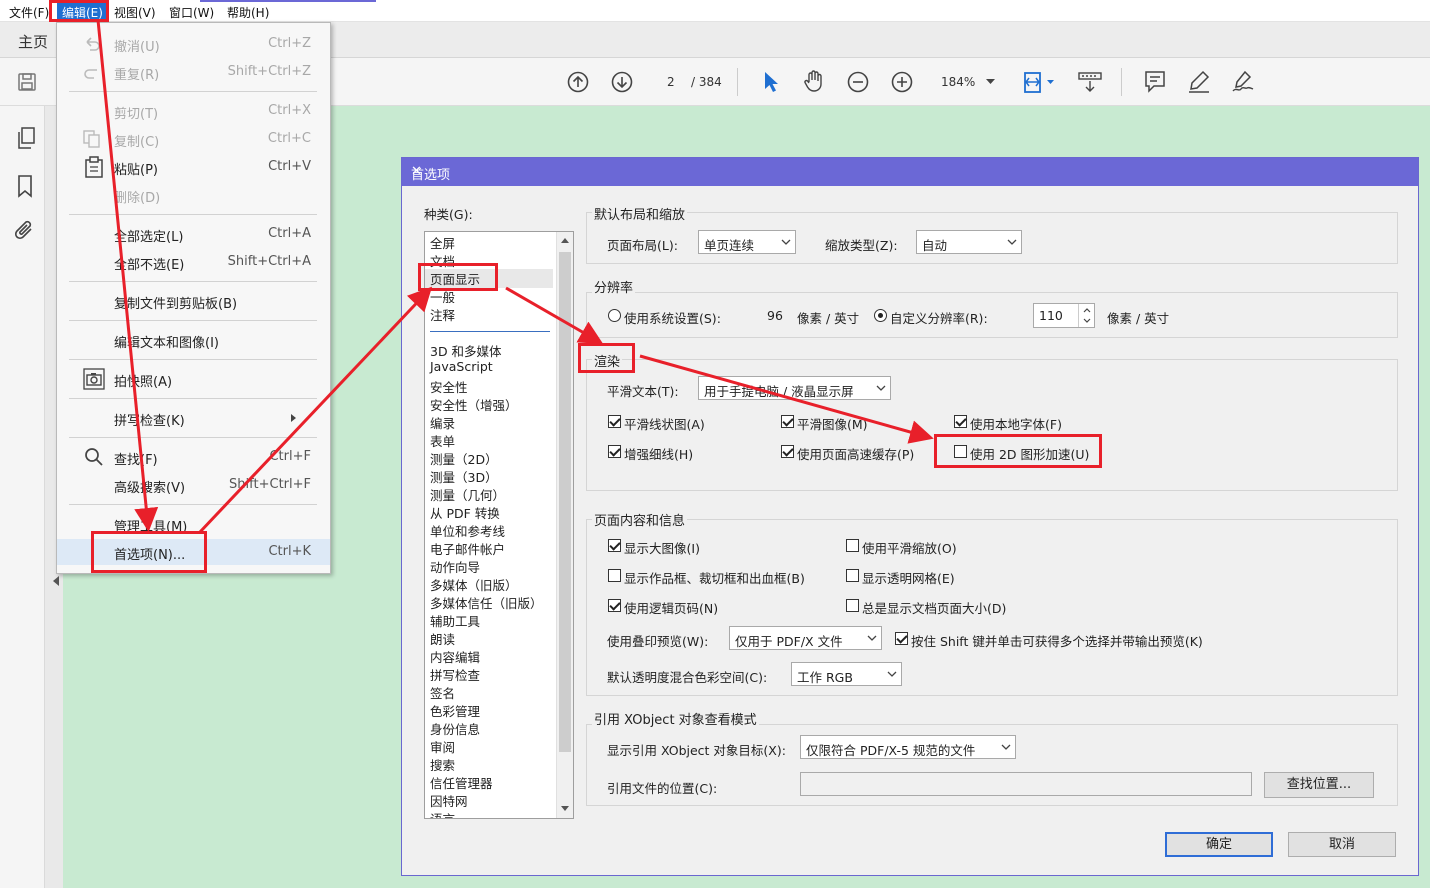  What do you see at coordinates (614, 545) in the screenshot?
I see `large-images-checkbox` at bounding box center [614, 545].